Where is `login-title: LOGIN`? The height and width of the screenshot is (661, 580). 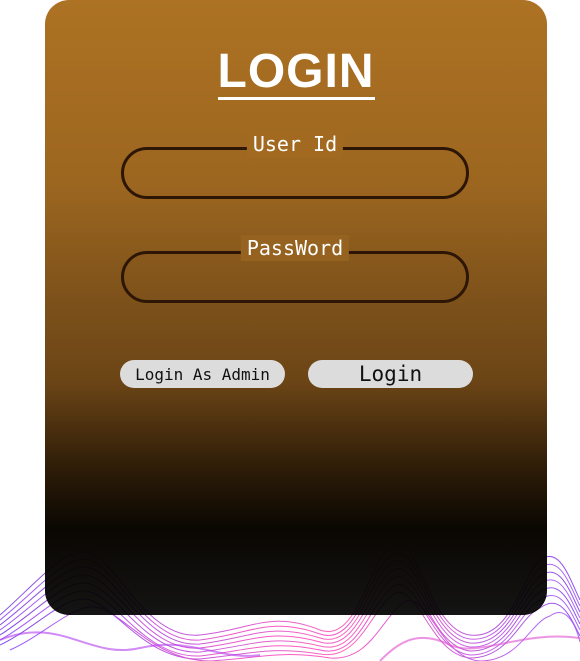 login-title: LOGIN is located at coordinates (296, 72).